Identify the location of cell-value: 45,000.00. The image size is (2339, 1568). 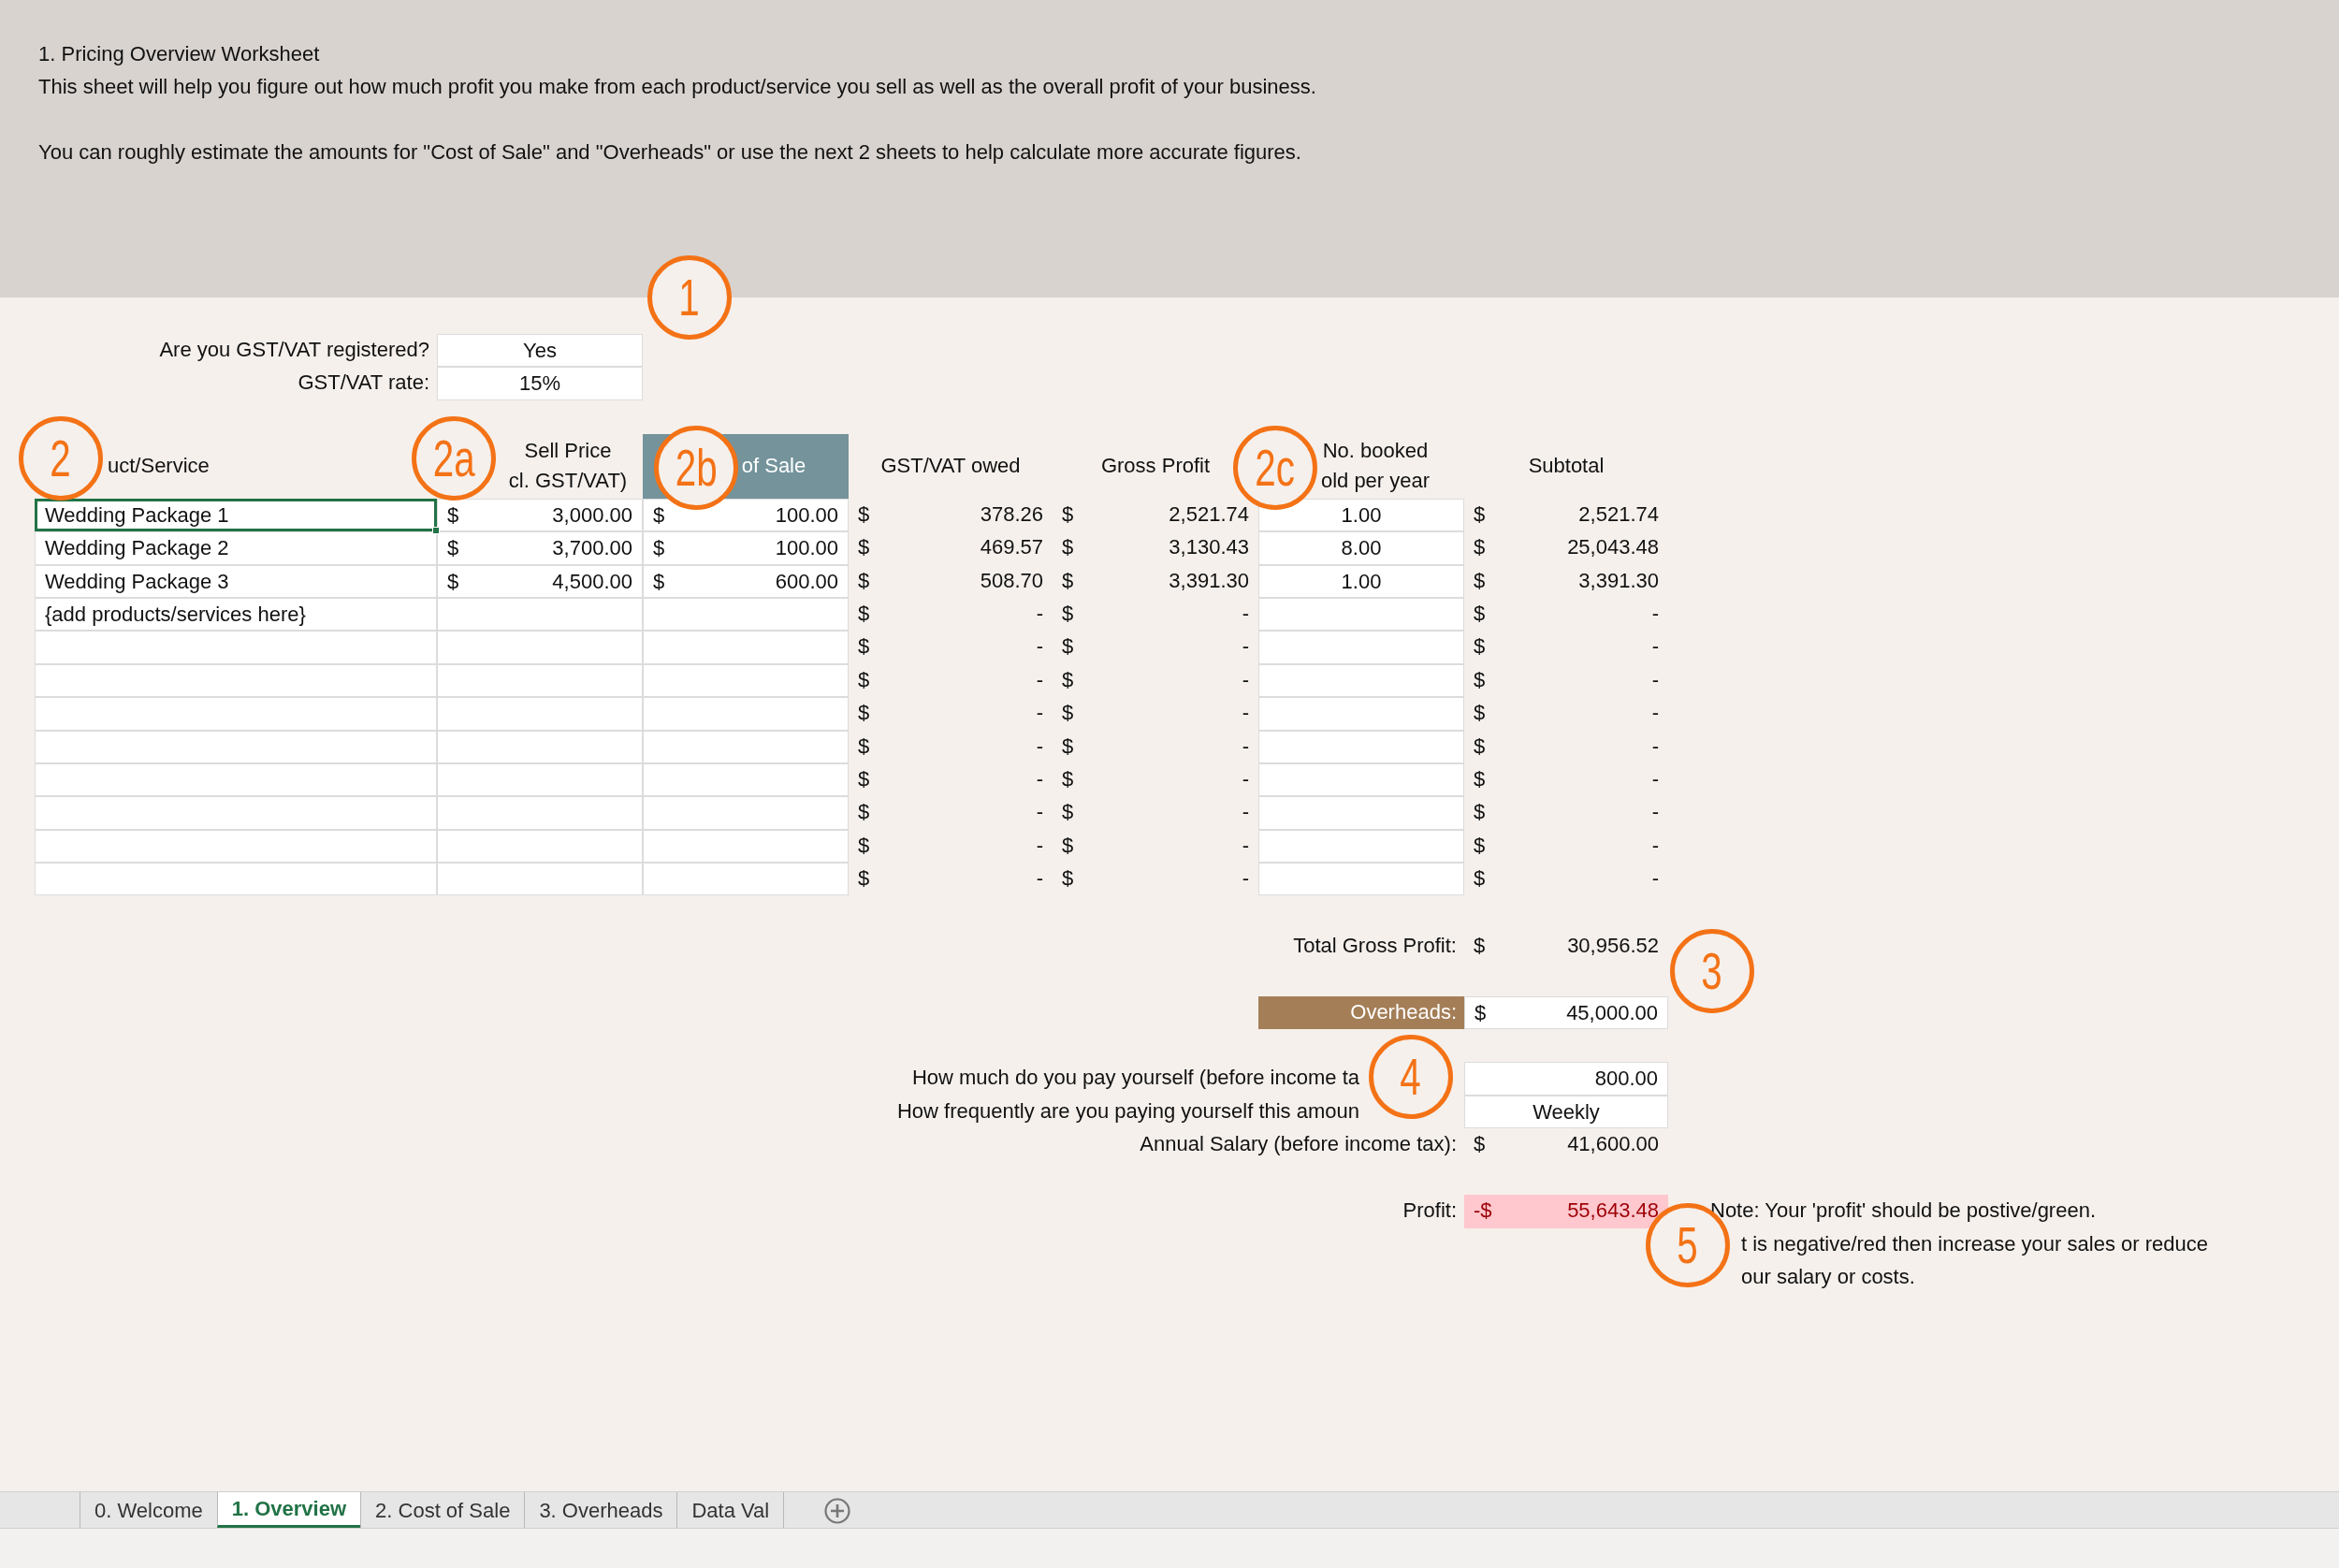
(1612, 1013).